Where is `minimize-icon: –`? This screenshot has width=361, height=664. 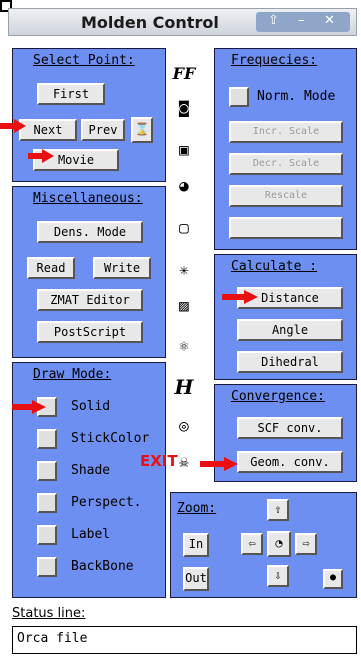
minimize-icon: – is located at coordinates (301, 20).